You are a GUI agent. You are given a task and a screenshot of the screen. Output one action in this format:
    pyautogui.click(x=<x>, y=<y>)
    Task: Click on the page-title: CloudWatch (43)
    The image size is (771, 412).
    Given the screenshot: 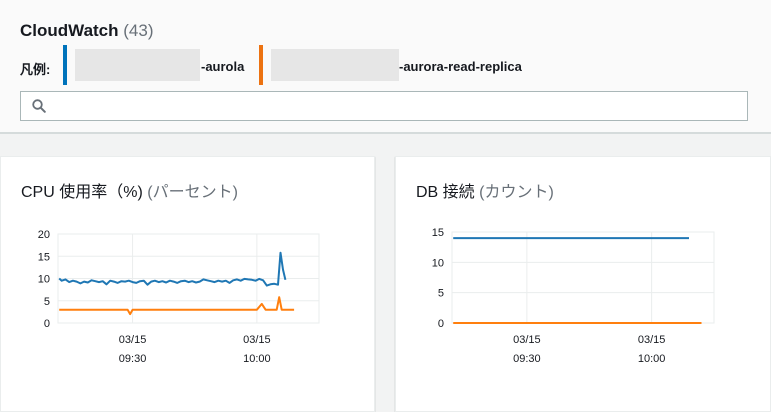 What is the action you would take?
    pyautogui.click(x=87, y=31)
    